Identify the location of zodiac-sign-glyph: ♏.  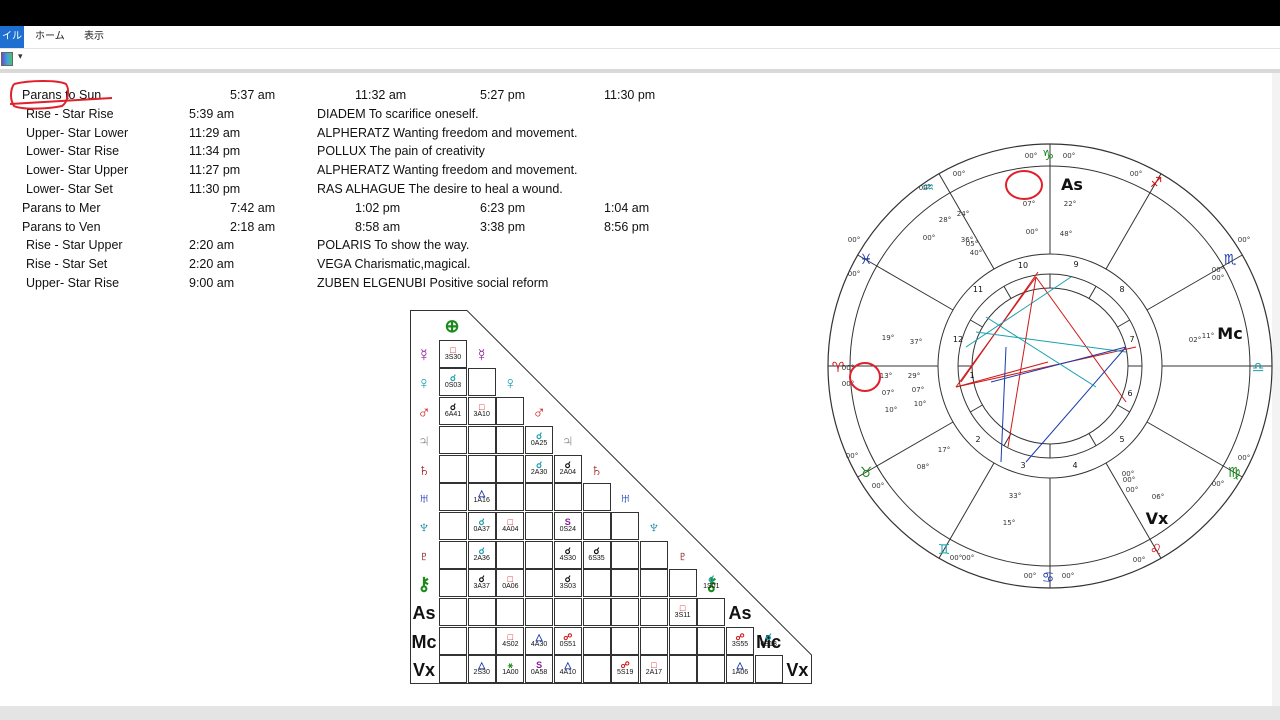
(1230, 260).